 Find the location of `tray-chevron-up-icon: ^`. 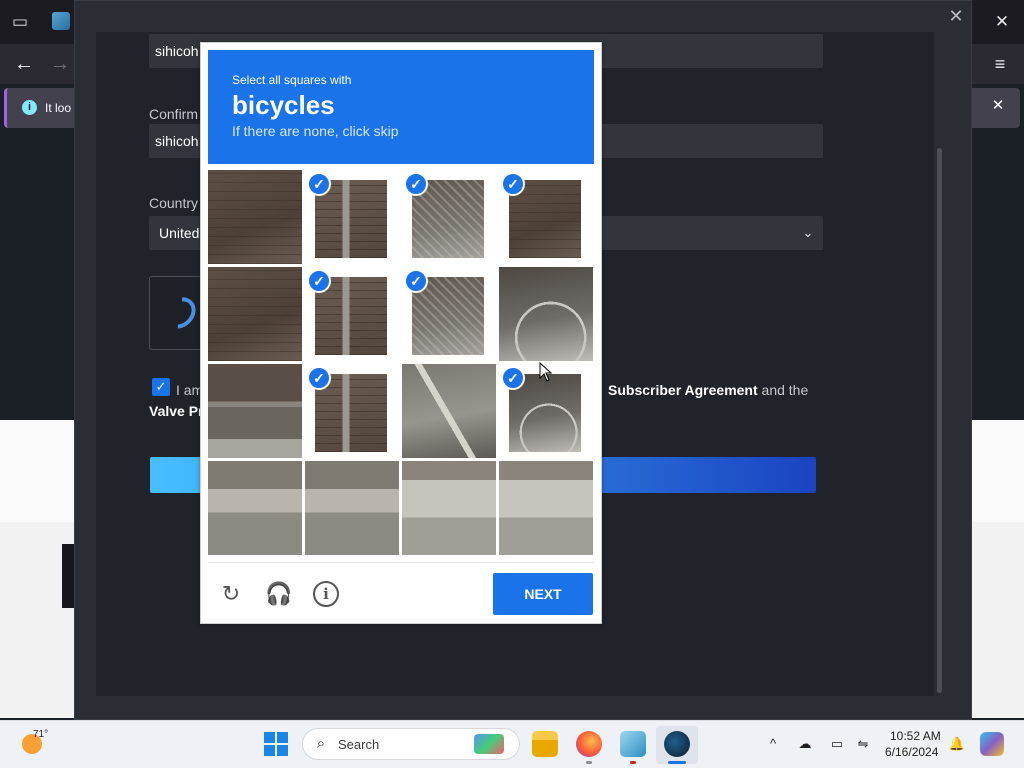

tray-chevron-up-icon: ^ is located at coordinates (773, 744).